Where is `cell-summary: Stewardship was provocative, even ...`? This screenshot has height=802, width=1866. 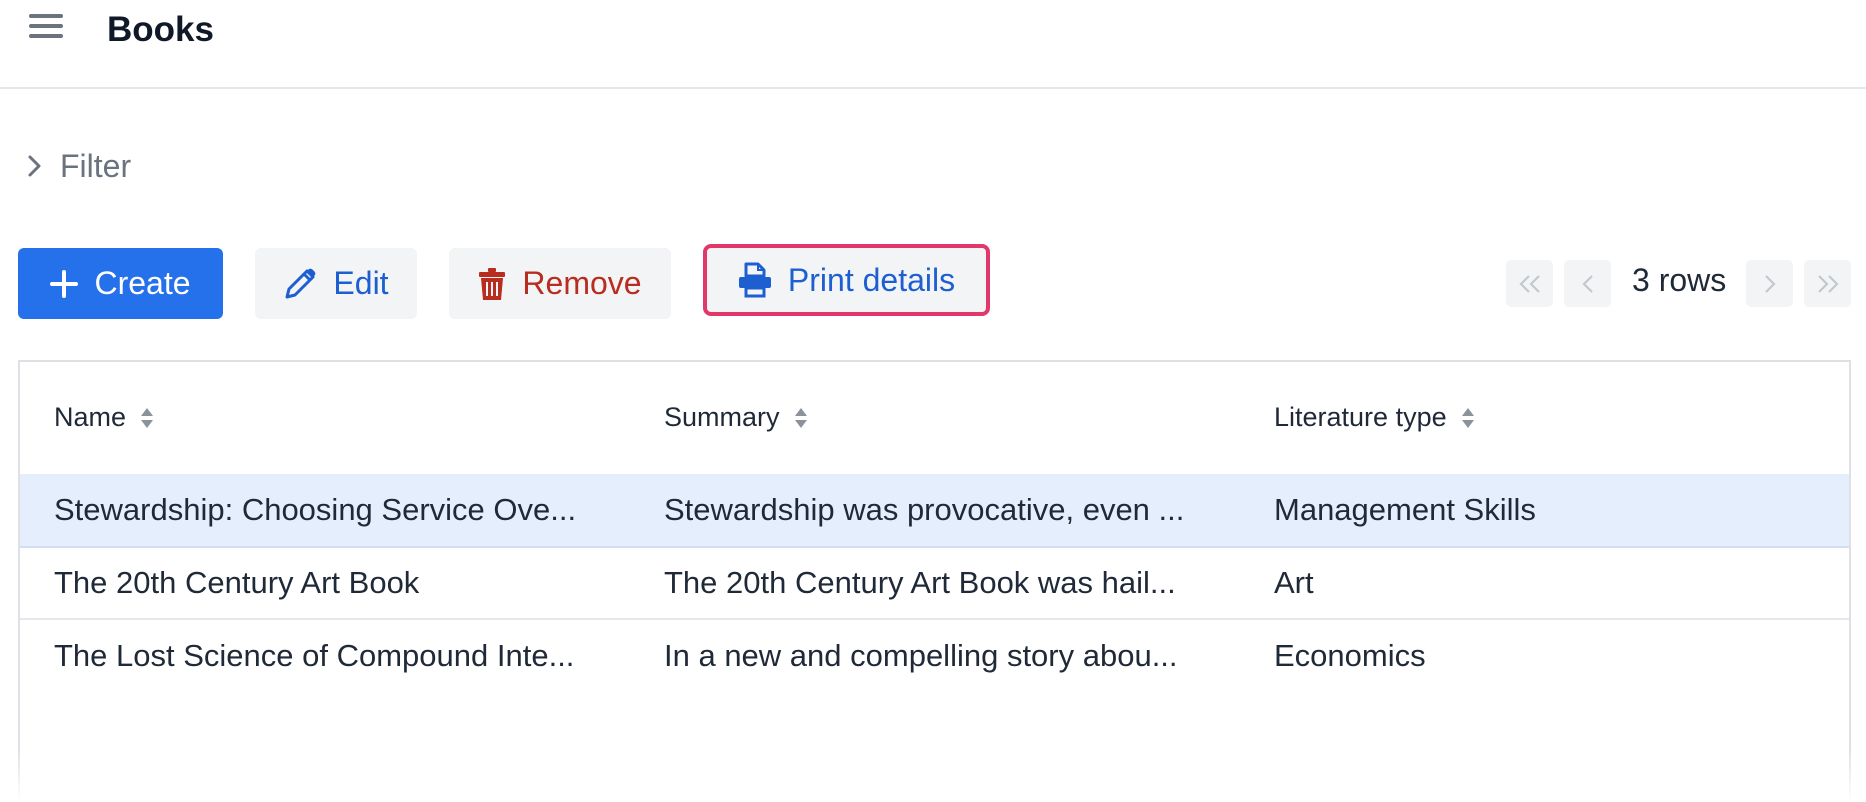 cell-summary: Stewardship was provocative, even ... is located at coordinates (924, 509).